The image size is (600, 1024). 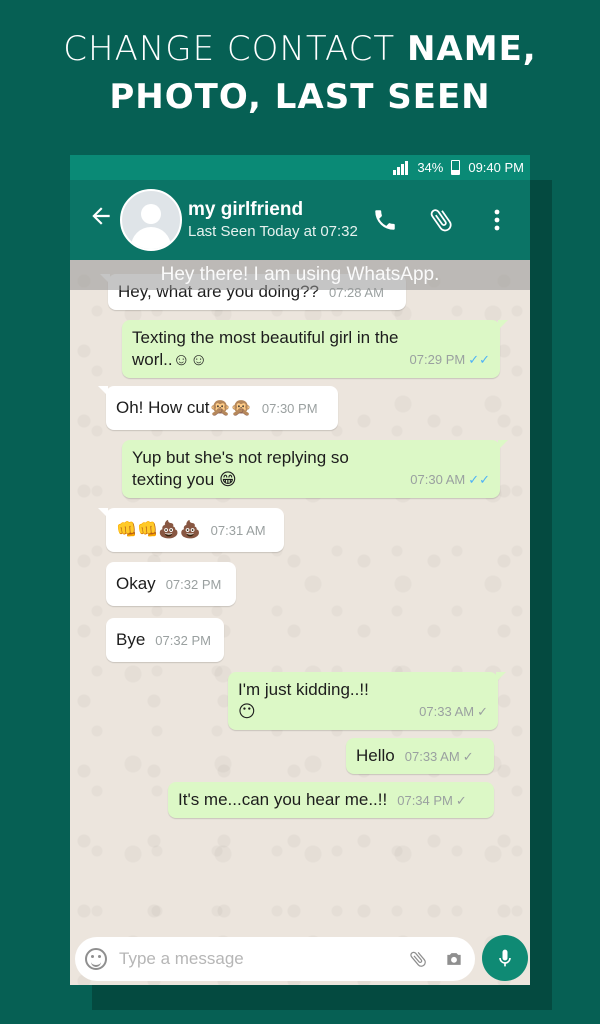 What do you see at coordinates (289, 408) in the screenshot?
I see `message-time: 07:30 PM` at bounding box center [289, 408].